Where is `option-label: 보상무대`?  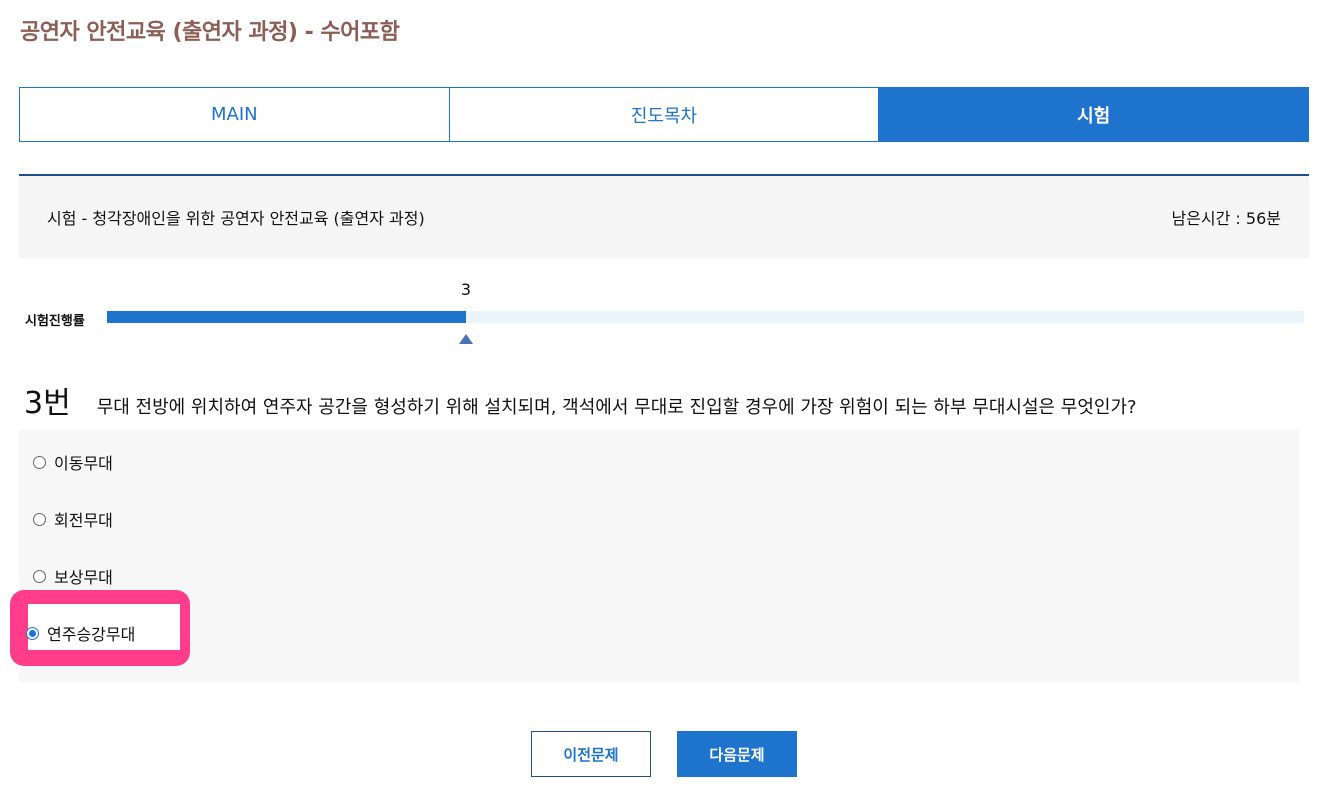
option-label: 보상무대 is located at coordinates (83, 577).